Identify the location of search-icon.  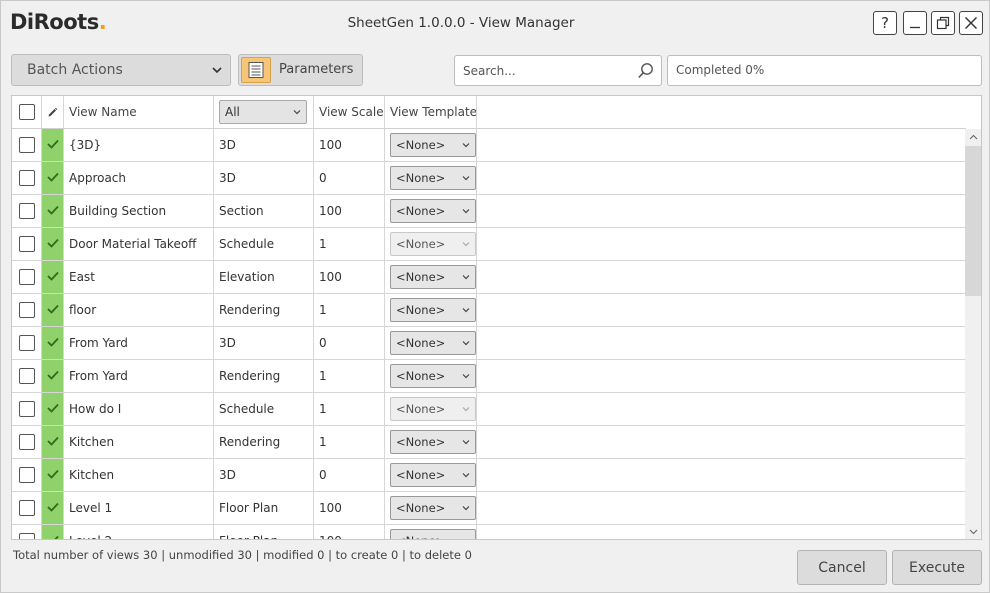
(646, 72).